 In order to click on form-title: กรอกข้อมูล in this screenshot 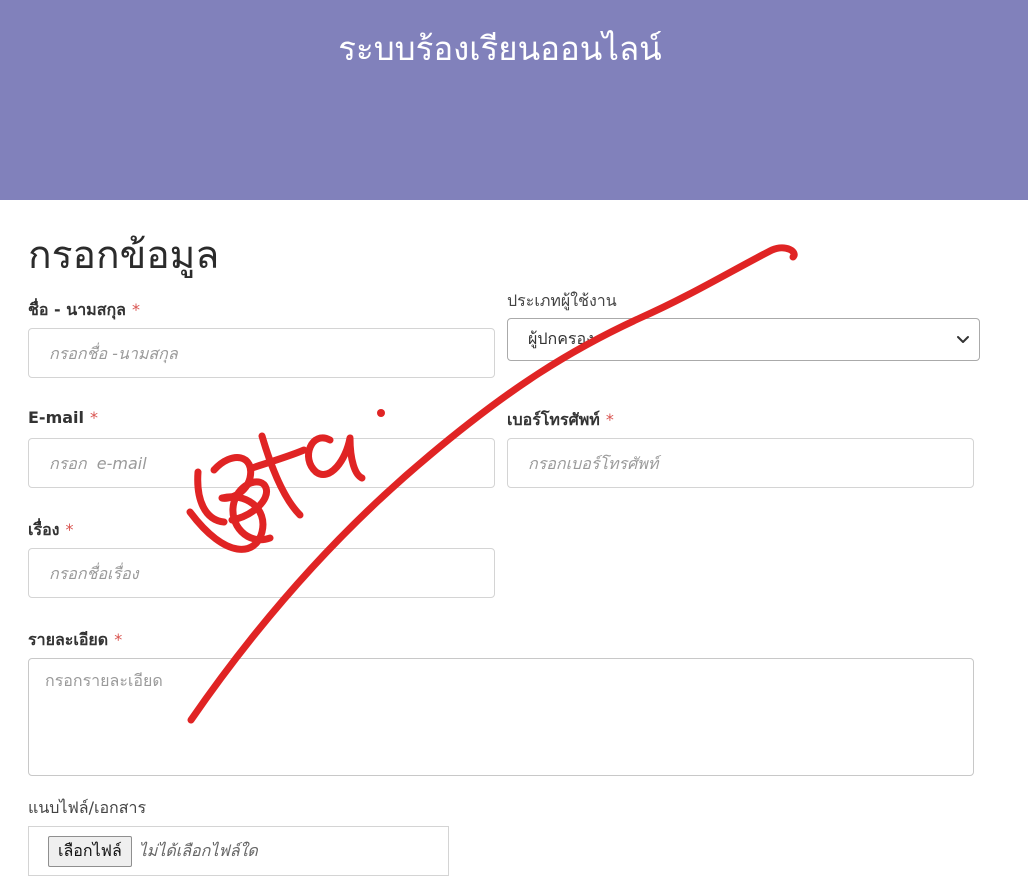, I will do `click(124, 255)`.